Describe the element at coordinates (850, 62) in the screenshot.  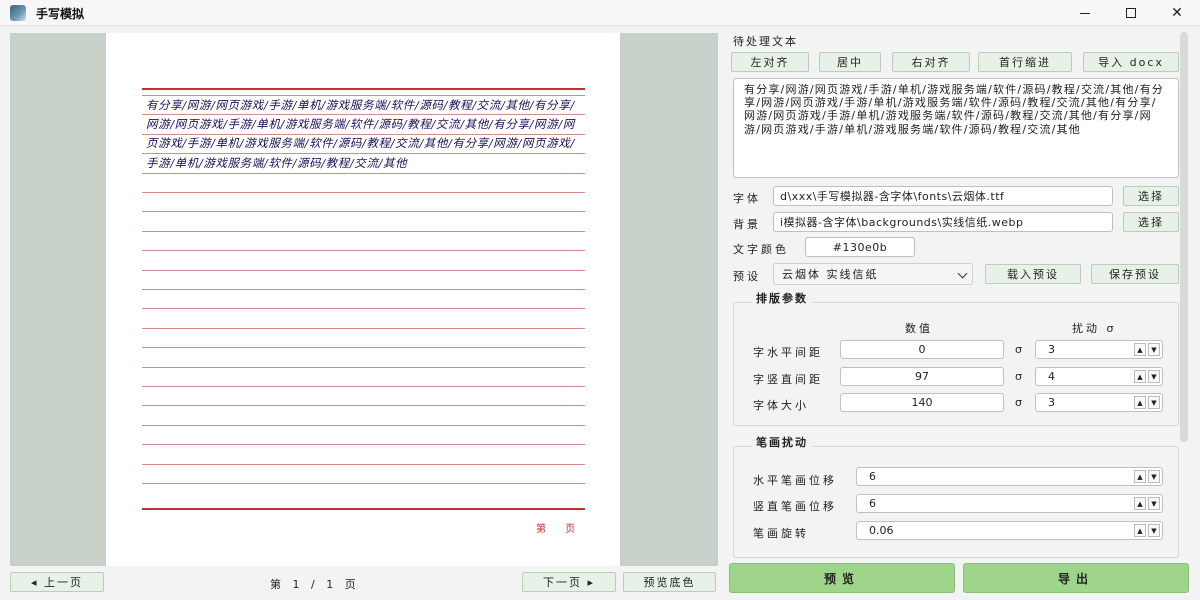
I see `align-center-button: 居中` at that location.